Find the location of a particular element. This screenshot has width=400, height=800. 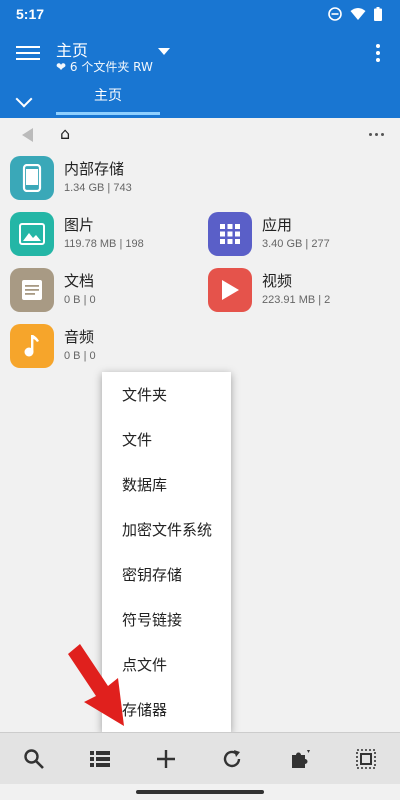

tile-name: 文档 is located at coordinates (79, 281).